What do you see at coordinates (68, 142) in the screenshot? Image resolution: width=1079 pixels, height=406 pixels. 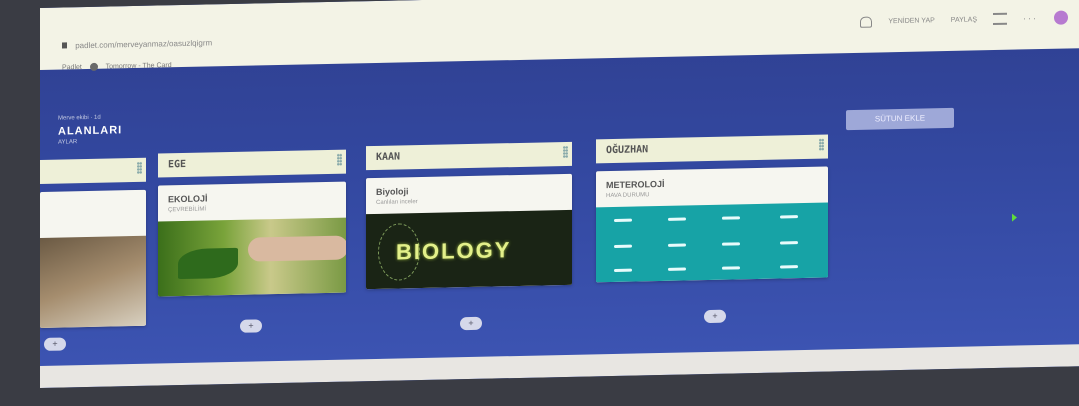 I see `board-subtitle: AYLAR` at bounding box center [68, 142].